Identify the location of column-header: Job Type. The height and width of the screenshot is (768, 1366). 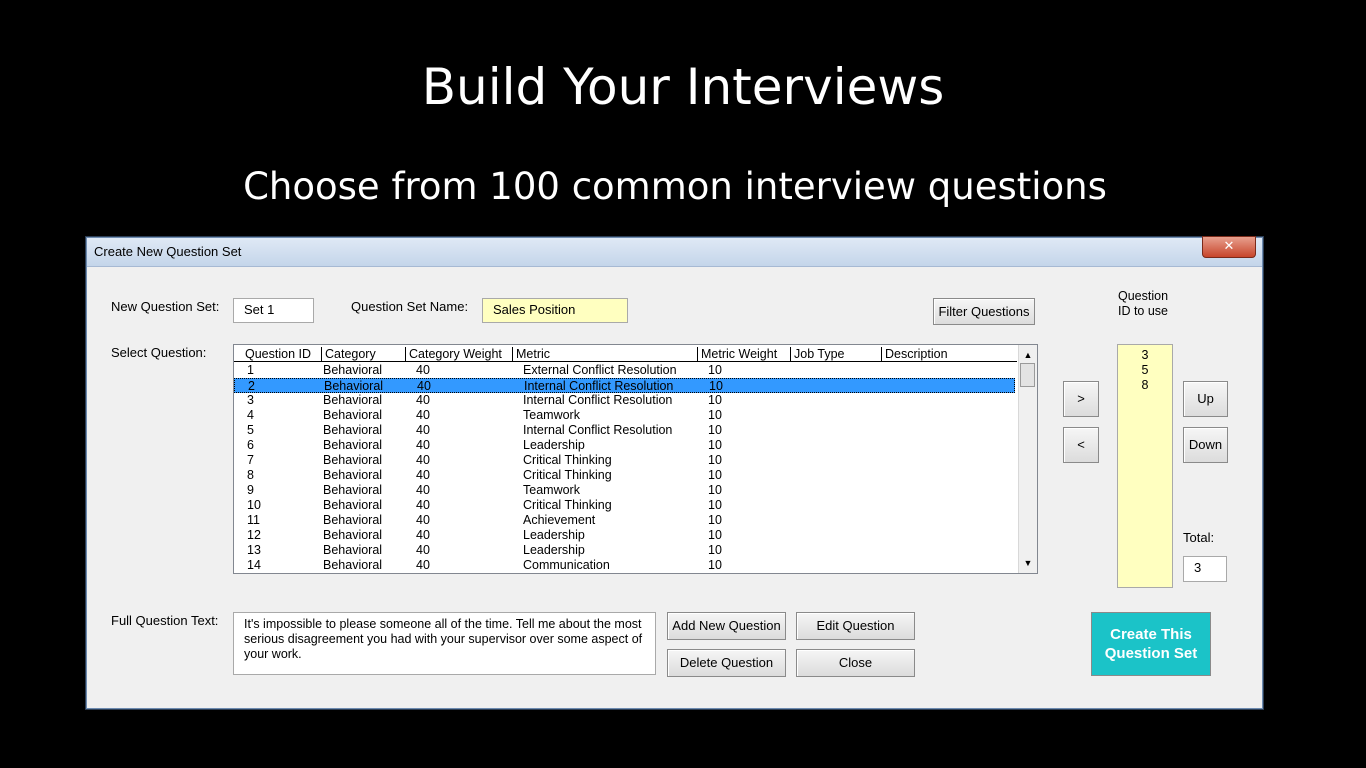
(835, 354).